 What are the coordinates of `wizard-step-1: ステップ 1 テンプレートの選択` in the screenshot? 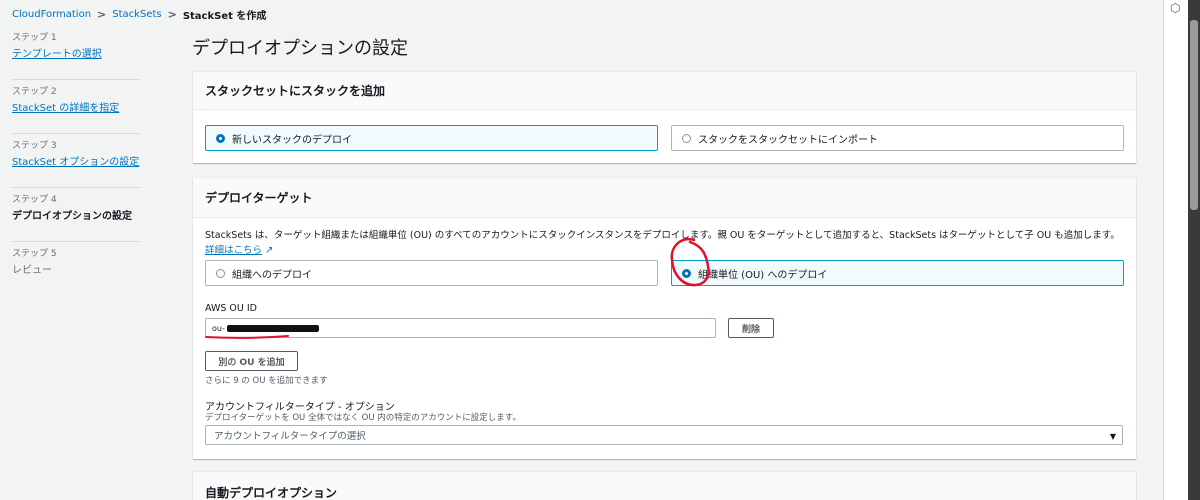 It's located at (76, 56).